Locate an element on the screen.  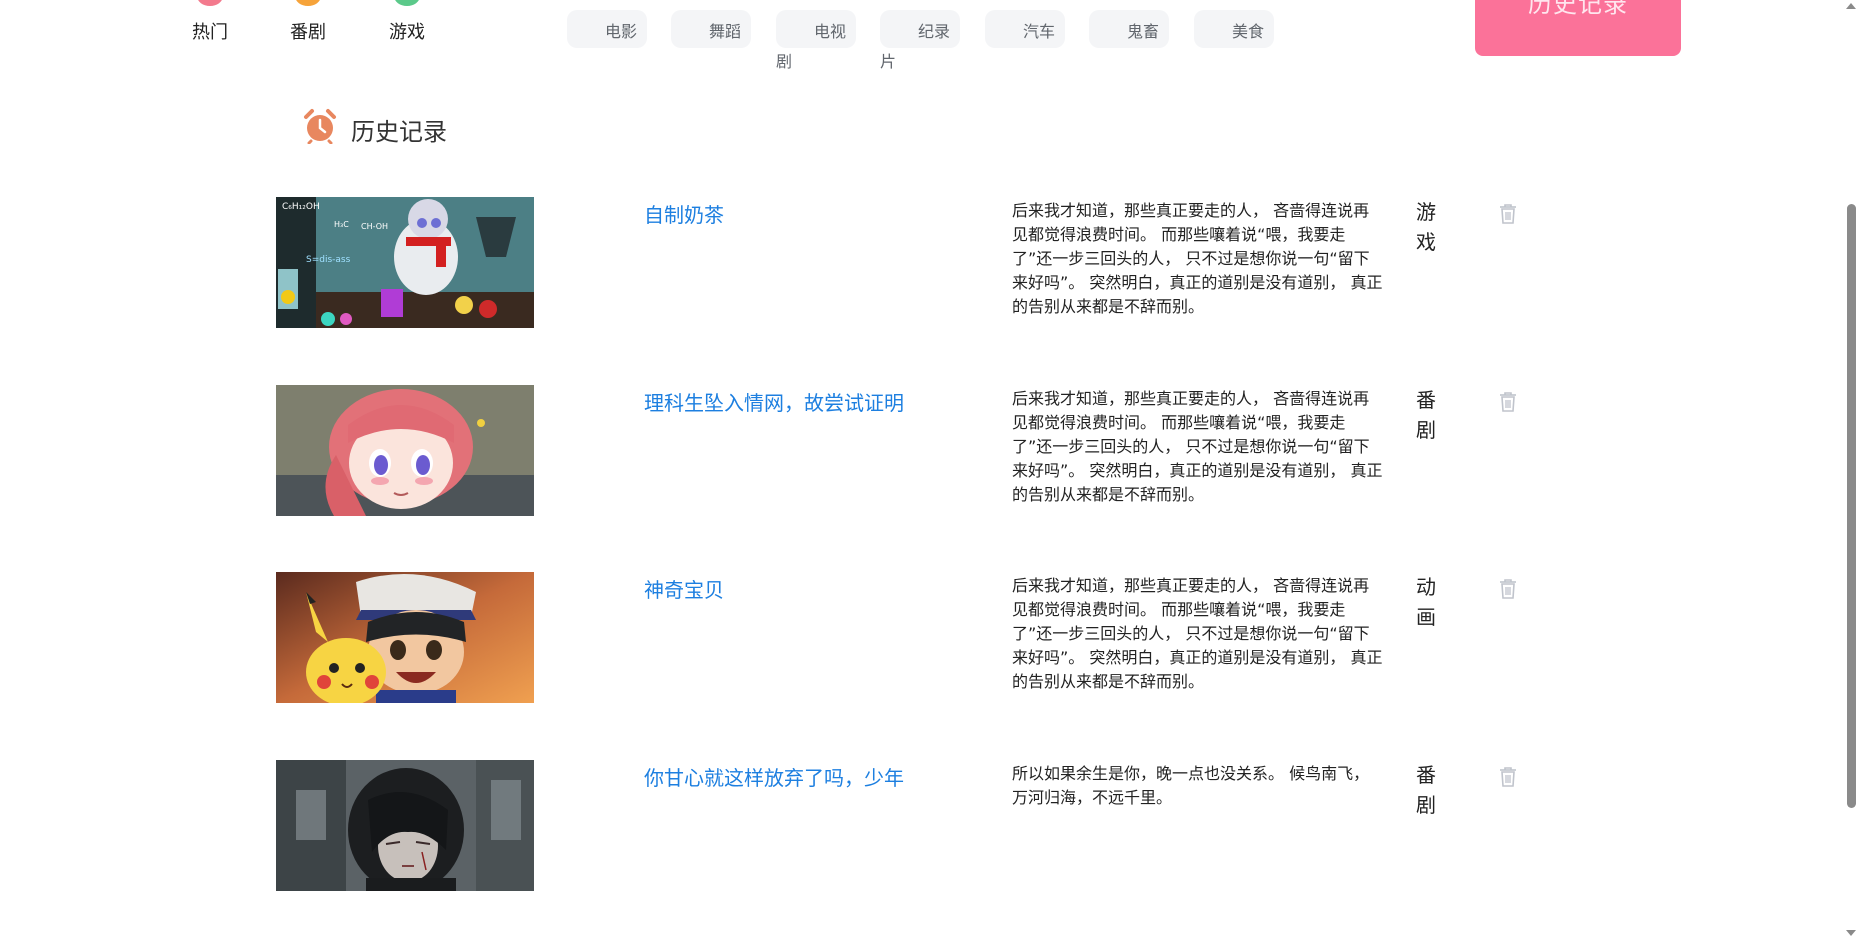
history-button: 历史记录 is located at coordinates (1578, 28).